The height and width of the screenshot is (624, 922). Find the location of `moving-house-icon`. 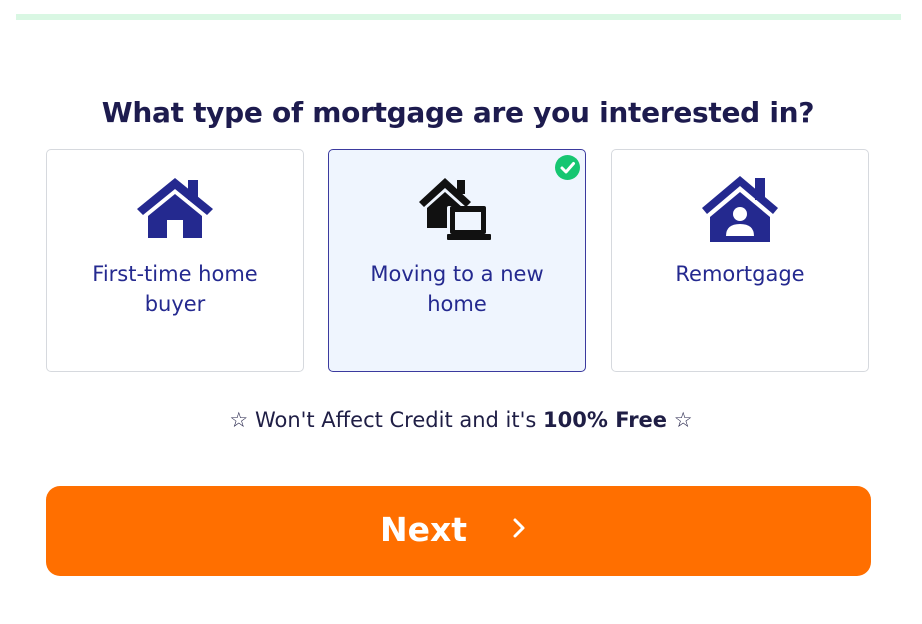

moving-house-icon is located at coordinates (455, 209).